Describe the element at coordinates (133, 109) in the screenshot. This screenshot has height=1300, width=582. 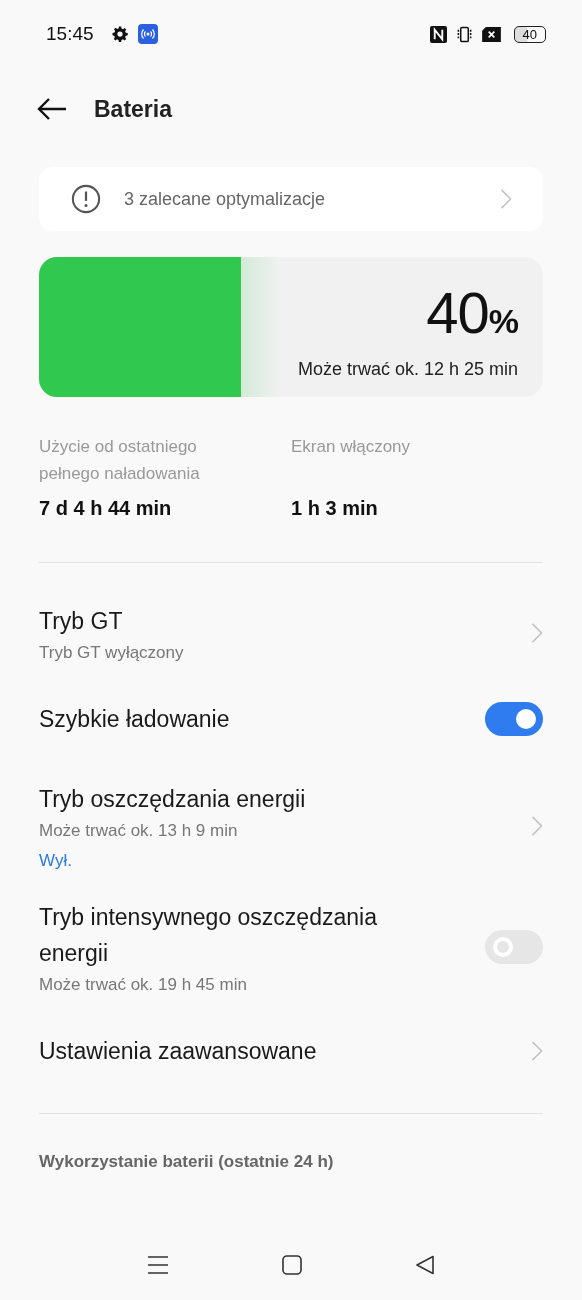
I see `page-title: Bateria` at that location.